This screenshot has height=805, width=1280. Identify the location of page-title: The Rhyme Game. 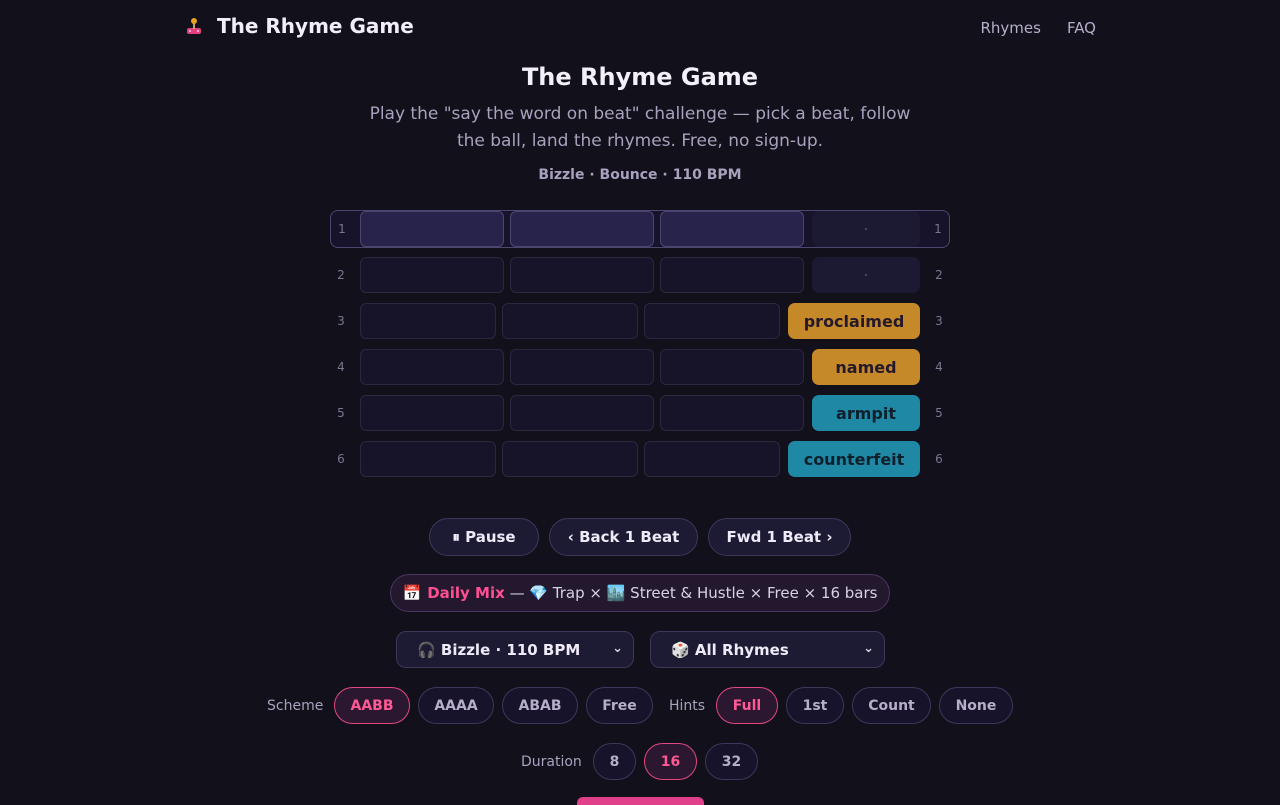
(640, 77).